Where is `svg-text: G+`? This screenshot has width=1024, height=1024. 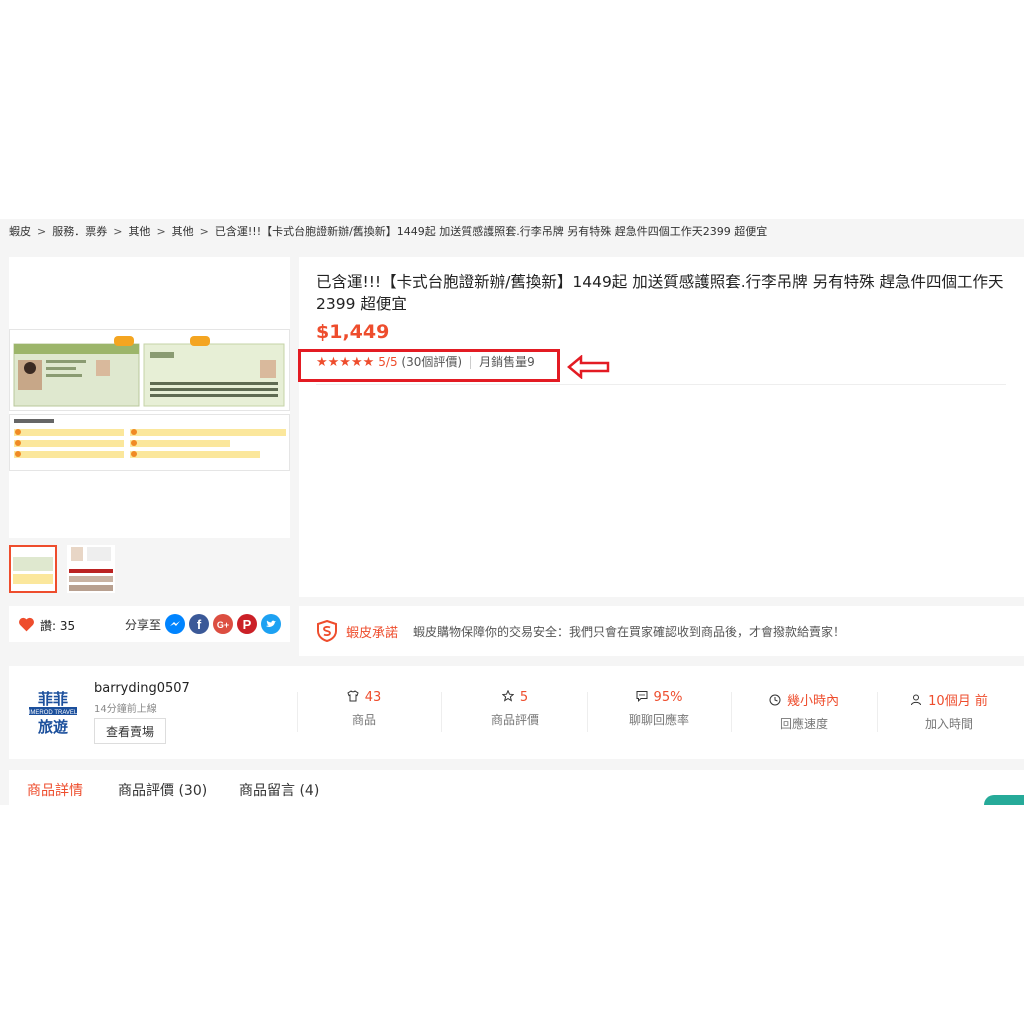 svg-text: G+ is located at coordinates (223, 625).